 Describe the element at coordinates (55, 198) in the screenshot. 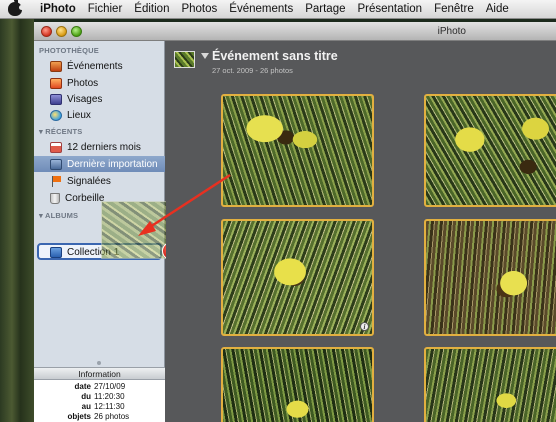

I see `trash-icon` at that location.